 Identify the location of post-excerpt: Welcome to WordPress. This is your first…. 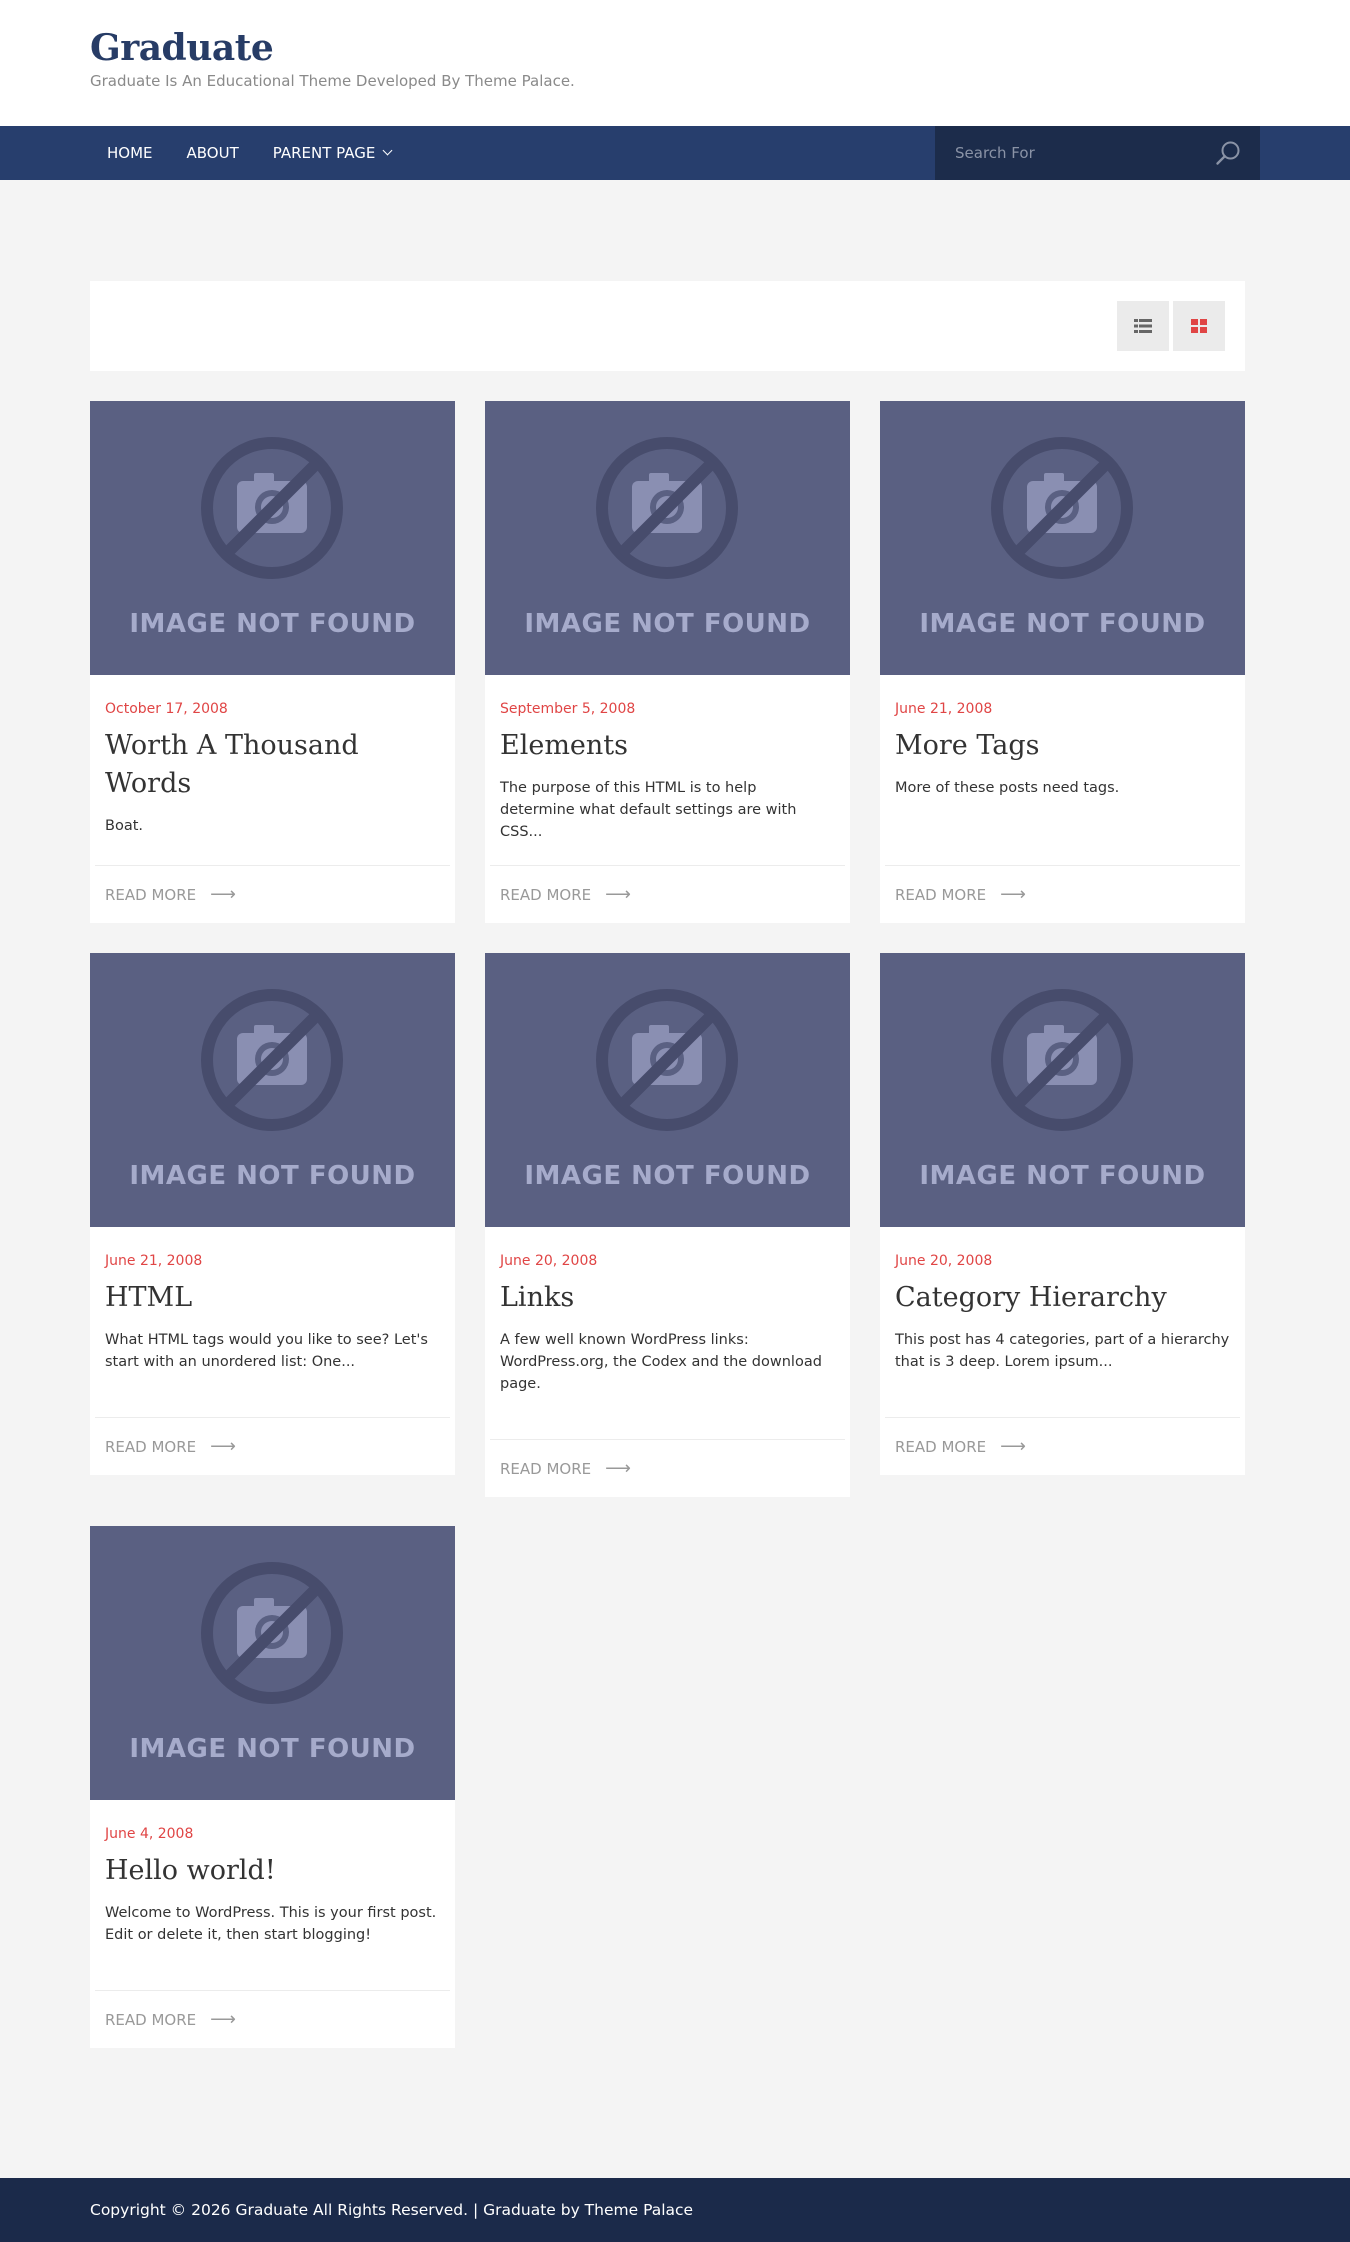
(271, 1924).